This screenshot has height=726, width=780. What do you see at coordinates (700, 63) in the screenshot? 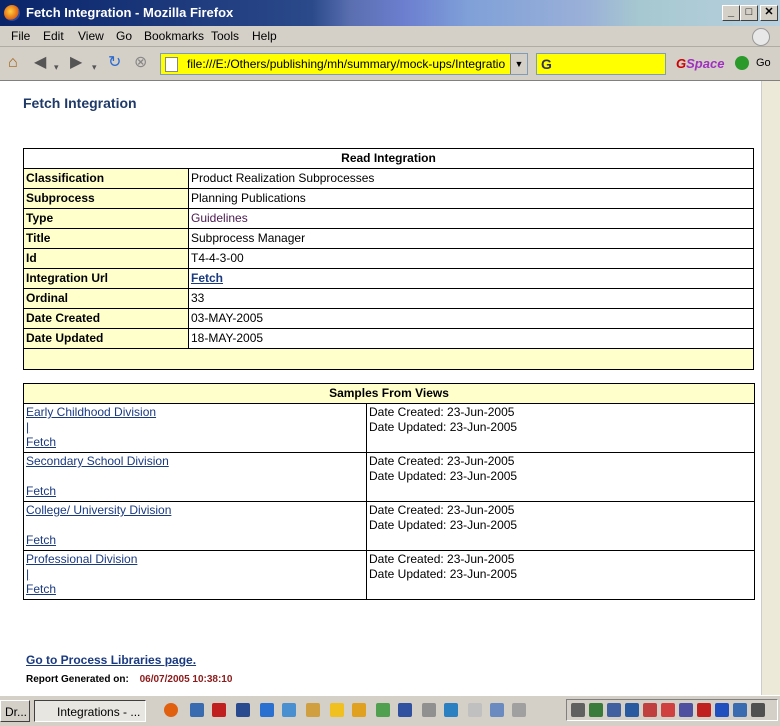
I see `gspace-button: GSpace` at bounding box center [700, 63].